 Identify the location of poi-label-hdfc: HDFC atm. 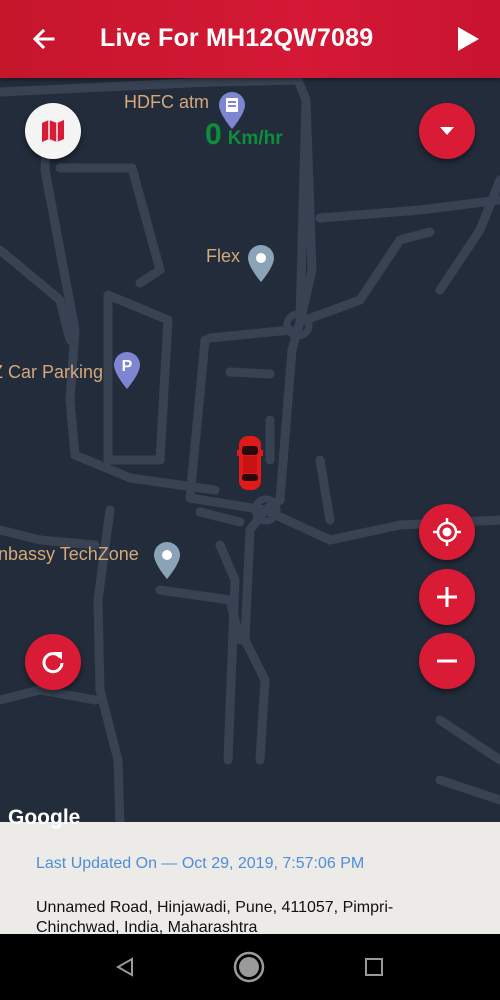
(166, 102).